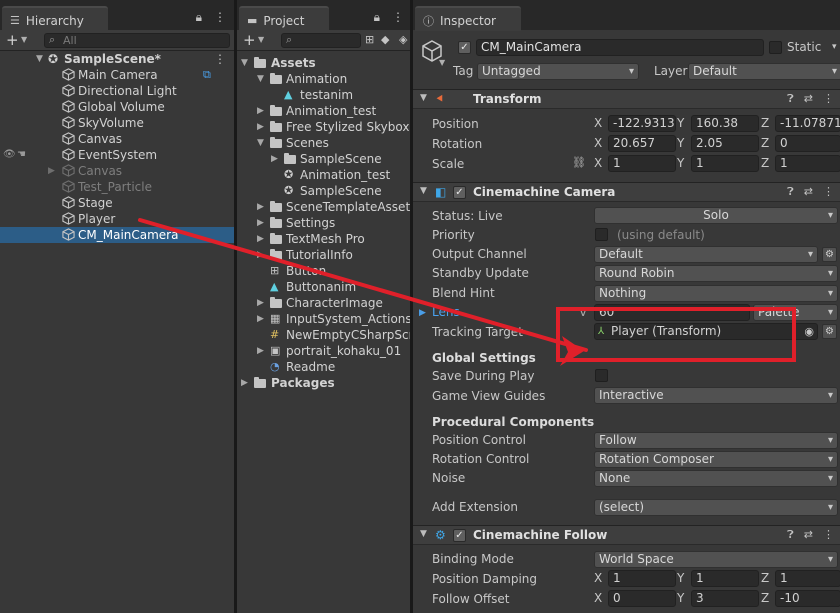 Image resolution: width=840 pixels, height=613 pixels. What do you see at coordinates (676, 334) in the screenshot?
I see `annotation-highlight-box` at bounding box center [676, 334].